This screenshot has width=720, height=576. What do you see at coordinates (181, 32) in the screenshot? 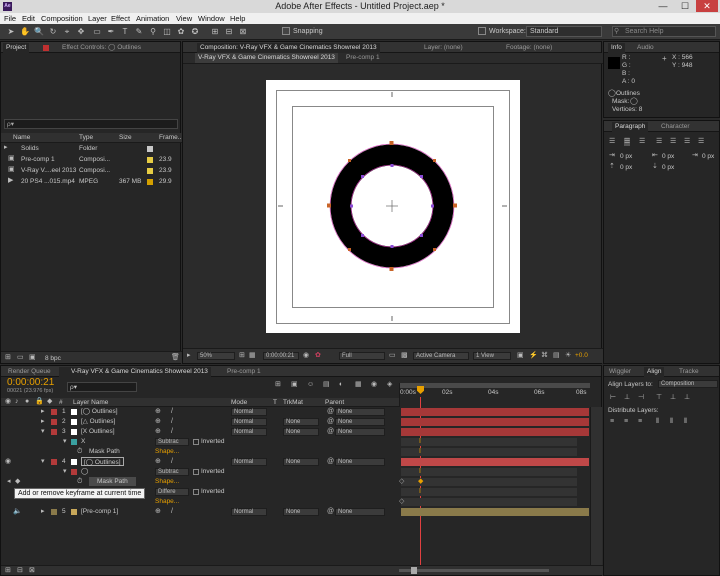
I see `roto-brush-icon: ✿` at bounding box center [181, 32].